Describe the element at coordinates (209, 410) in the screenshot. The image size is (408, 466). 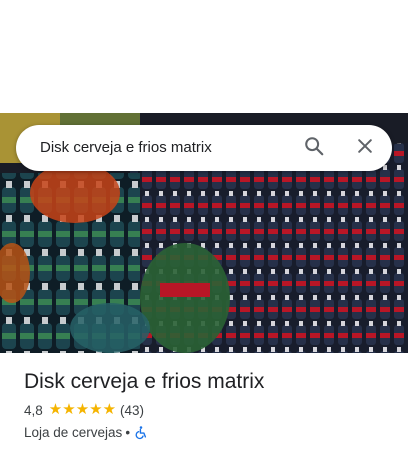
I see `rating-row: 4,8 ★ ★ ★ ★ ★ (43)` at that location.